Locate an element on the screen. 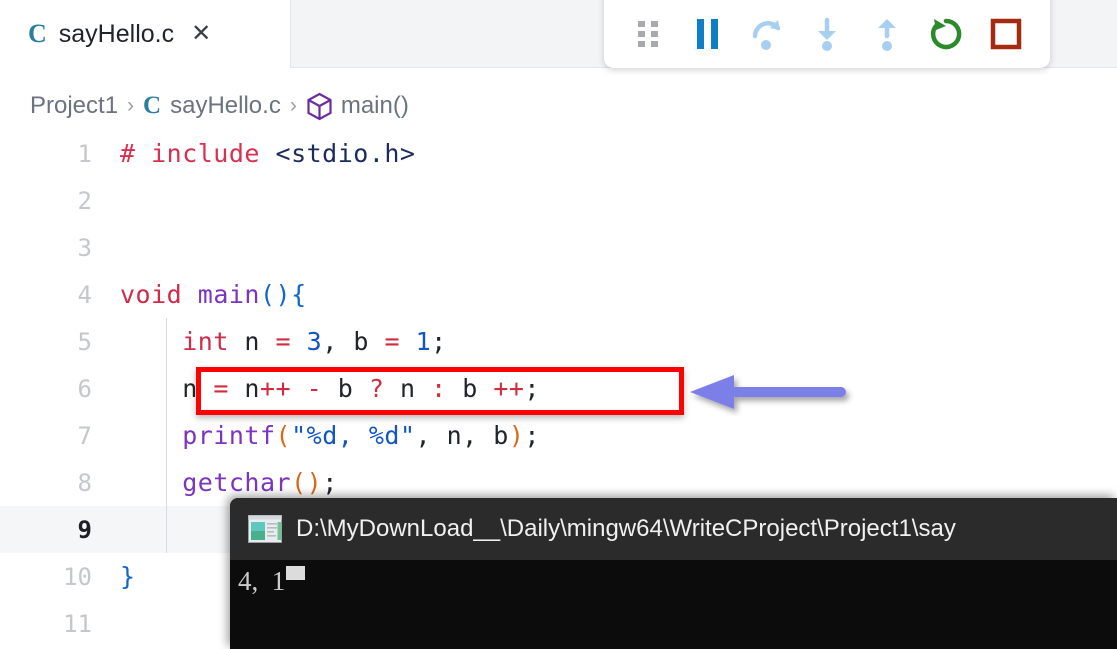  code-token: "%d, %d" is located at coordinates (353, 435).